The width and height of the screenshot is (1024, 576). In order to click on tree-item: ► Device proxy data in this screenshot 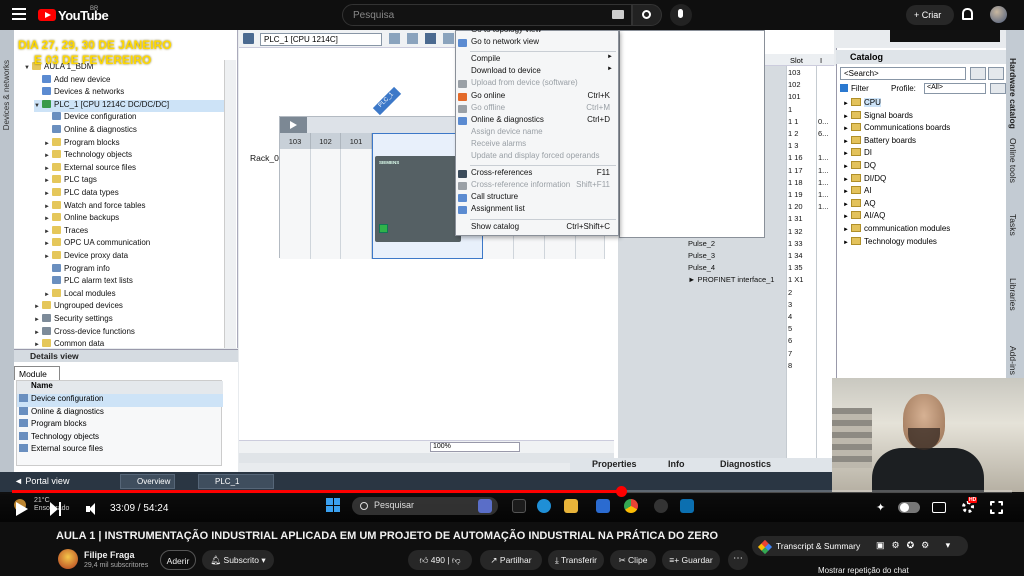, I will do `click(134, 257)`.